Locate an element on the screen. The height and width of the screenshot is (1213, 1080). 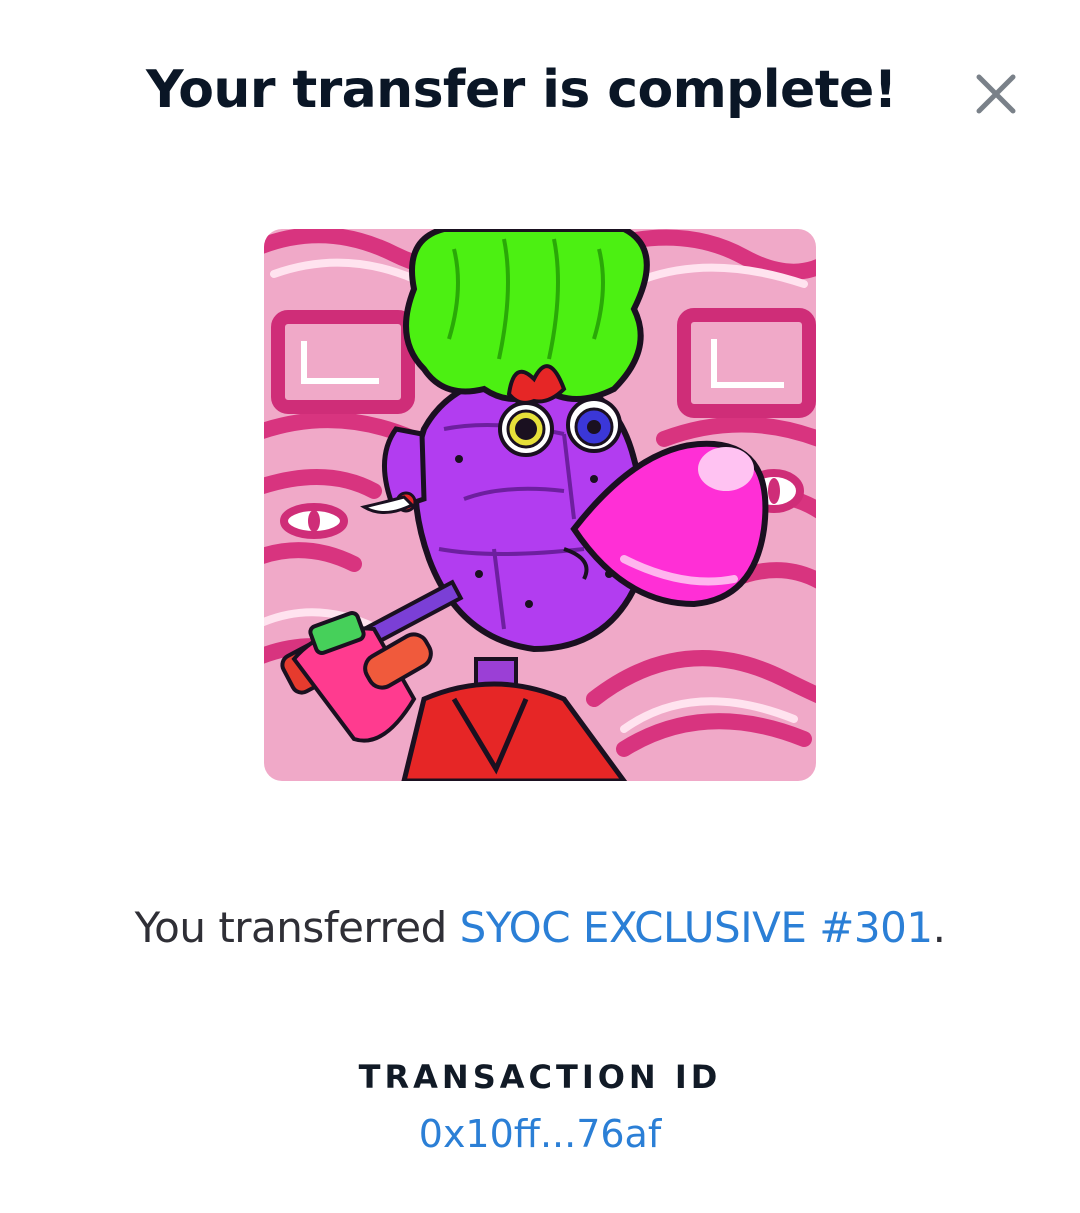
close-icon is located at coordinates (996, 94).